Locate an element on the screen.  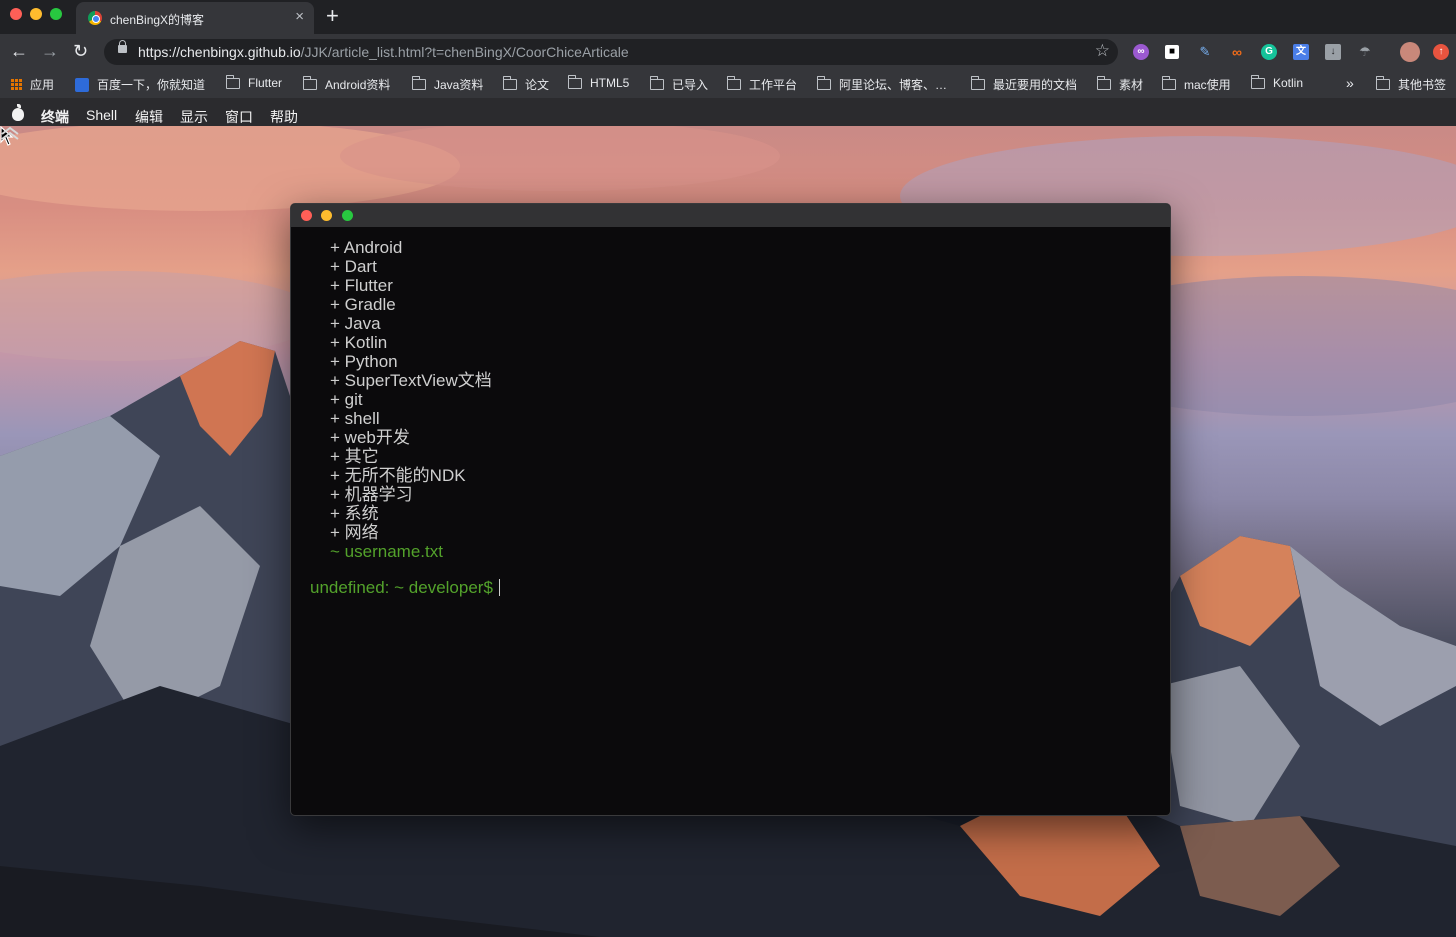
apple-logo-icon is located at coordinates (18, 112).